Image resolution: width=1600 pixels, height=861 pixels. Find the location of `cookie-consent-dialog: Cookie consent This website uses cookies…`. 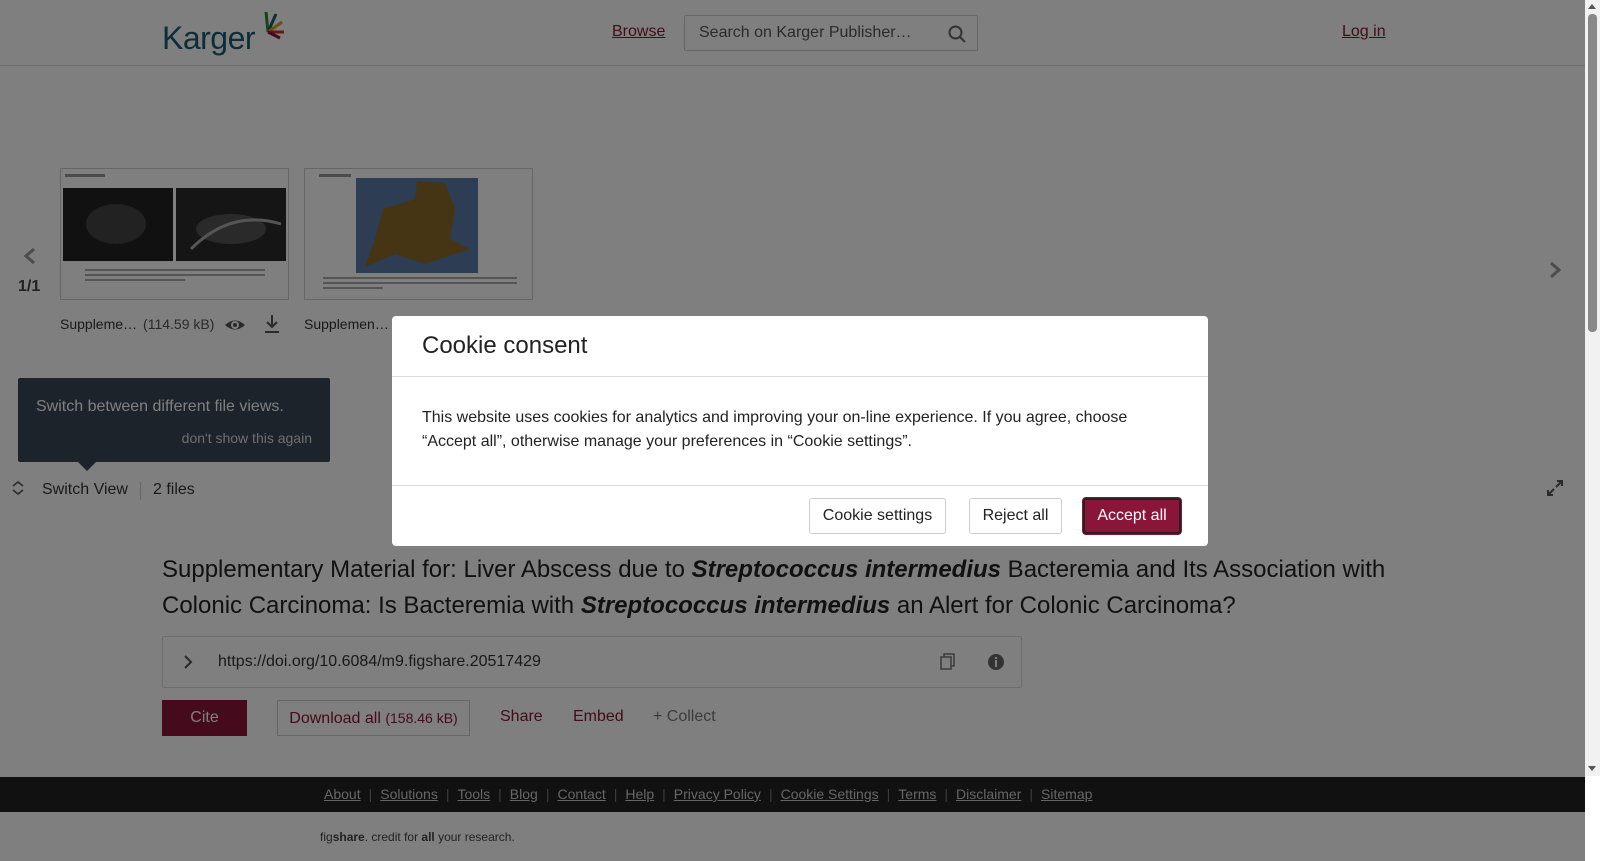

cookie-consent-dialog: Cookie consent This website uses cookies… is located at coordinates (800, 431).